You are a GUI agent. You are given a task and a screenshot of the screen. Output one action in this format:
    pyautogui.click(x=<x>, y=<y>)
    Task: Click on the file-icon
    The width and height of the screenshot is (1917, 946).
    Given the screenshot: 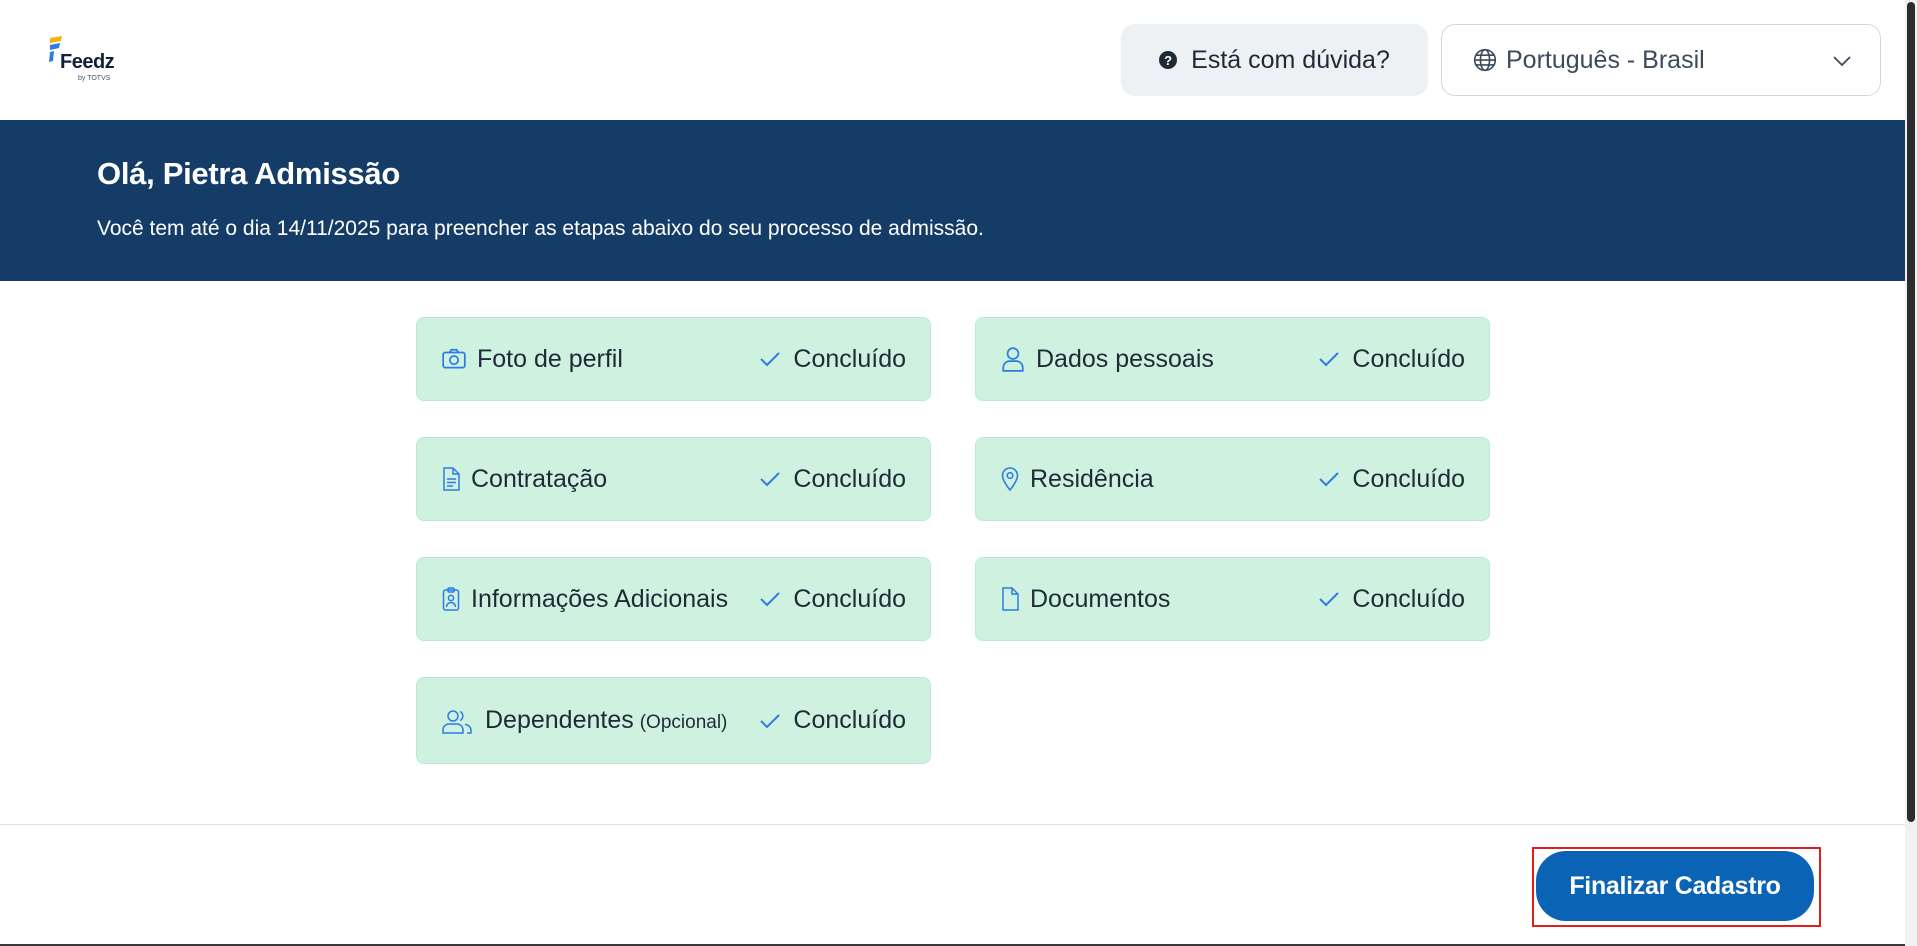 What is the action you would take?
    pyautogui.click(x=1010, y=599)
    